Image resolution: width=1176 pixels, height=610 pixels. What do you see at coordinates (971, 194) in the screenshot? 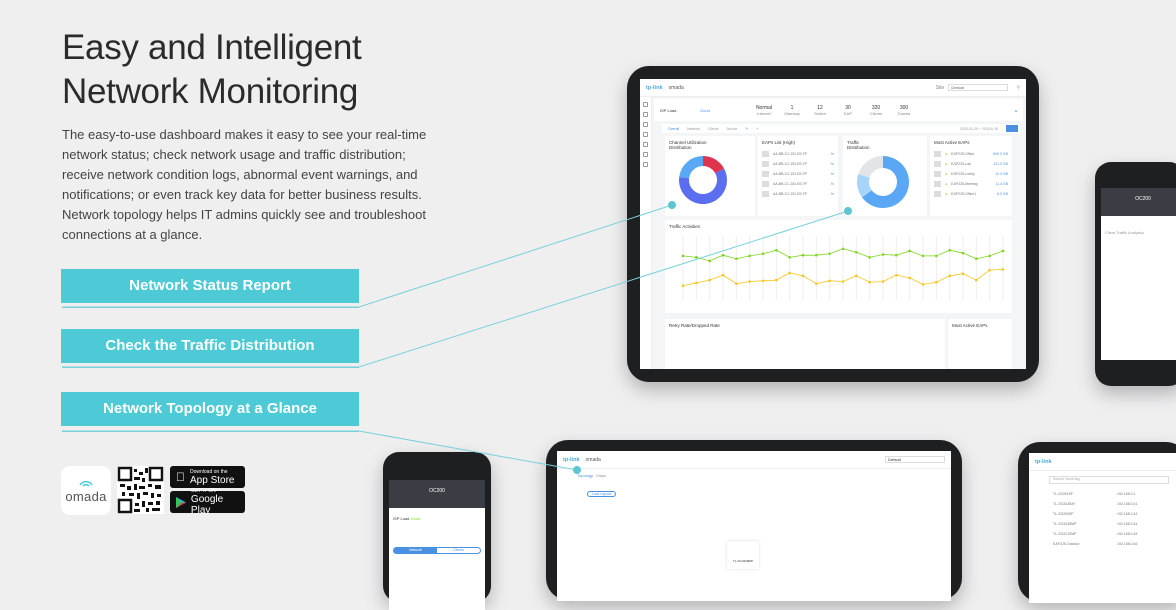
I see `list-item: ● EAP225-Office1 6.0 GB` at bounding box center [971, 194].